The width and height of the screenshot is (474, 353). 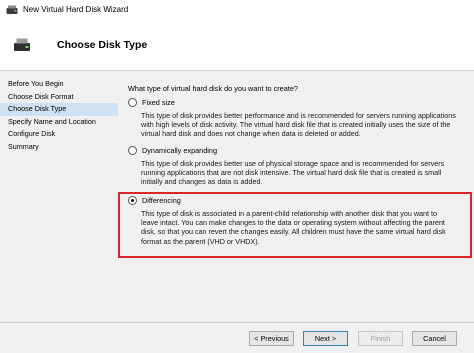 What do you see at coordinates (76, 9) in the screenshot?
I see `window-title: New Virtual Hard Disk Wizard` at bounding box center [76, 9].